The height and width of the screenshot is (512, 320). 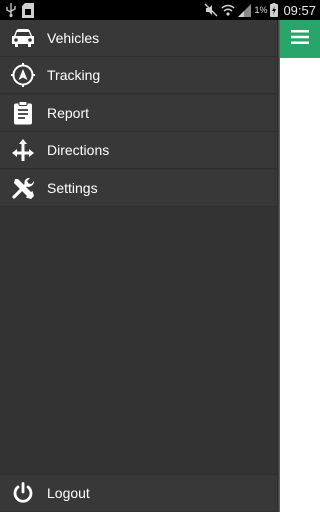 I want to click on mute-icon, so click(x=211, y=10).